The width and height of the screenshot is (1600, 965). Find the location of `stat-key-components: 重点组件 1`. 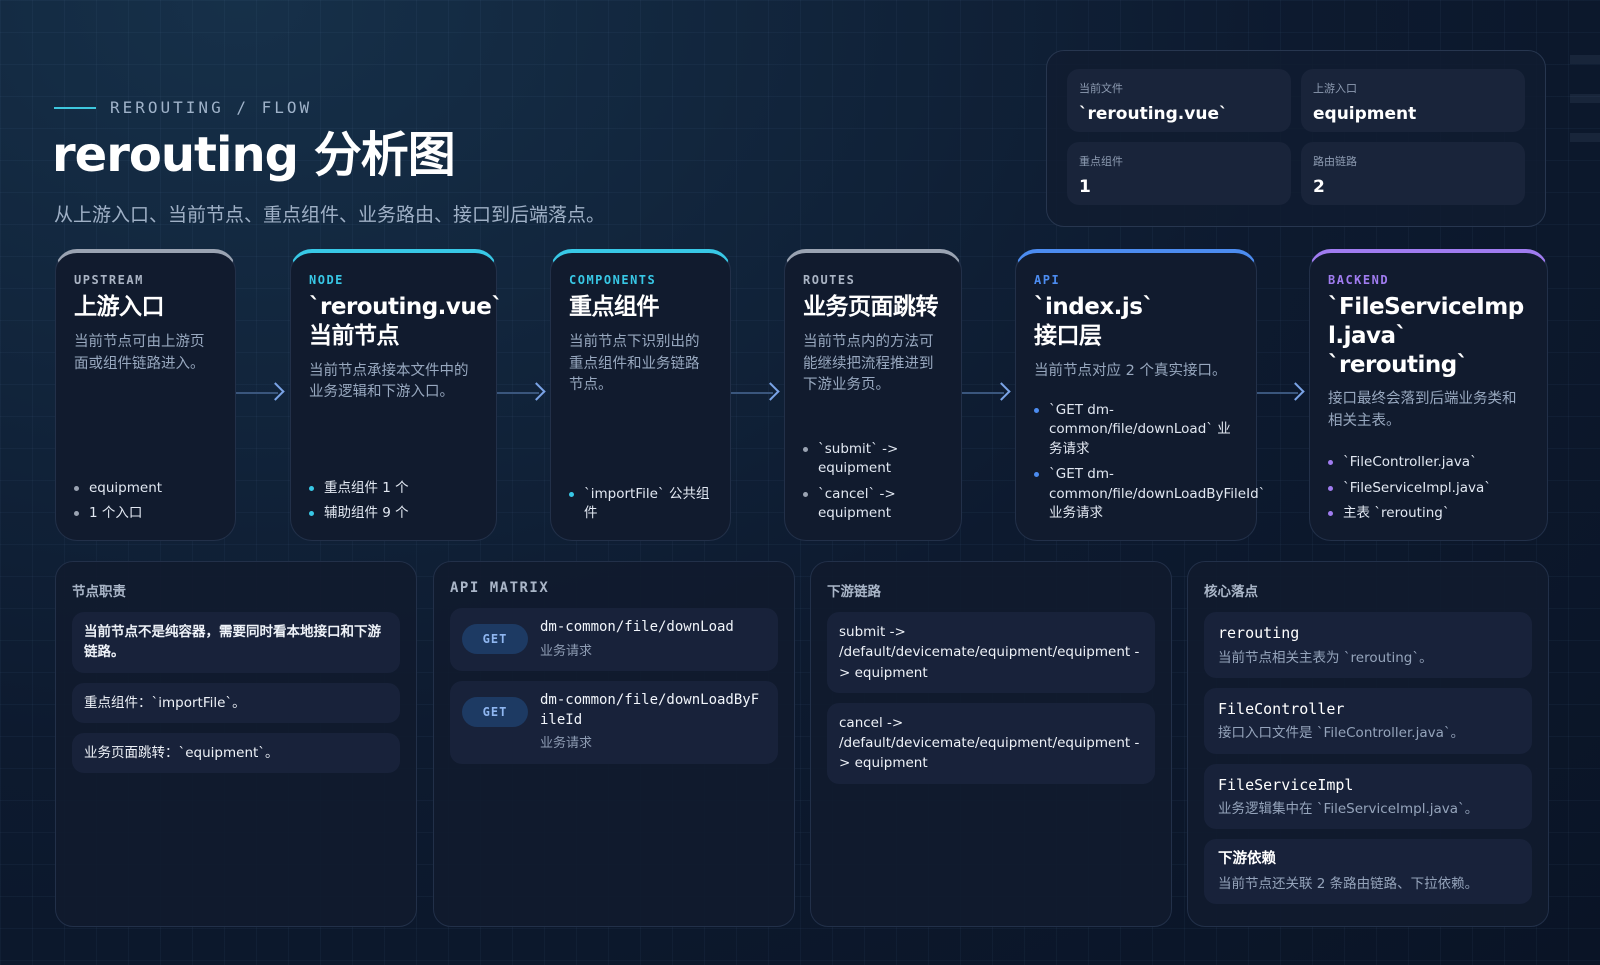

stat-key-components: 重点组件 1 is located at coordinates (1179, 173).